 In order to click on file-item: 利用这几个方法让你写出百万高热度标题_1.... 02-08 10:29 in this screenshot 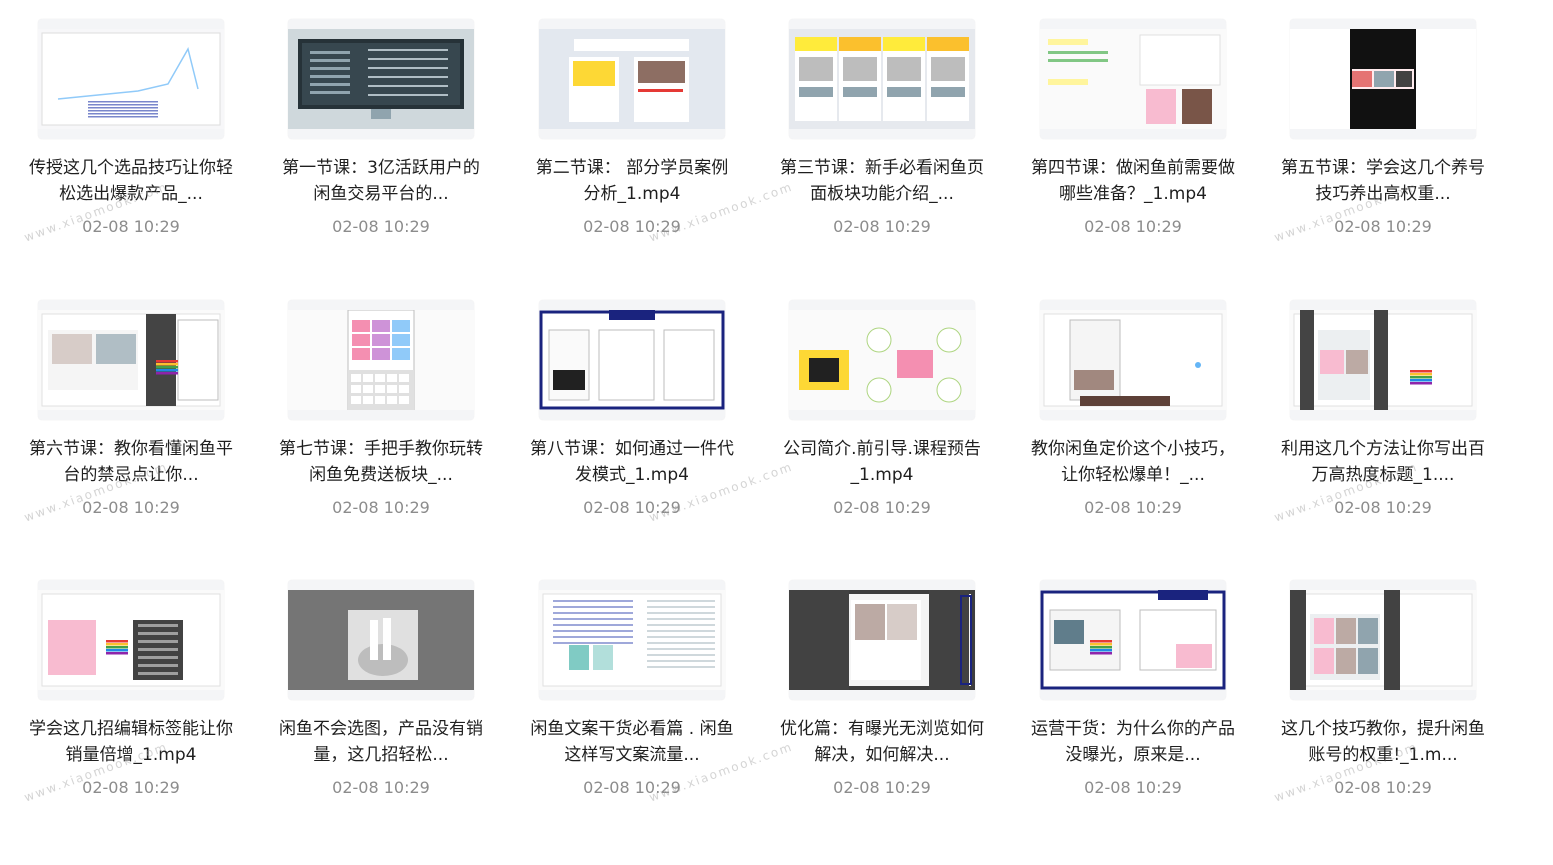, I will do `click(1390, 410)`.